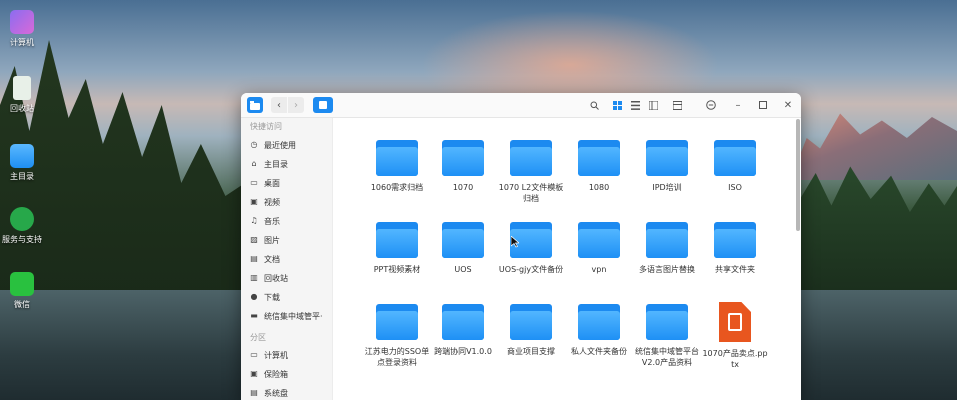  Describe the element at coordinates (463, 187) in the screenshot. I see `file-name: 1070` at that location.